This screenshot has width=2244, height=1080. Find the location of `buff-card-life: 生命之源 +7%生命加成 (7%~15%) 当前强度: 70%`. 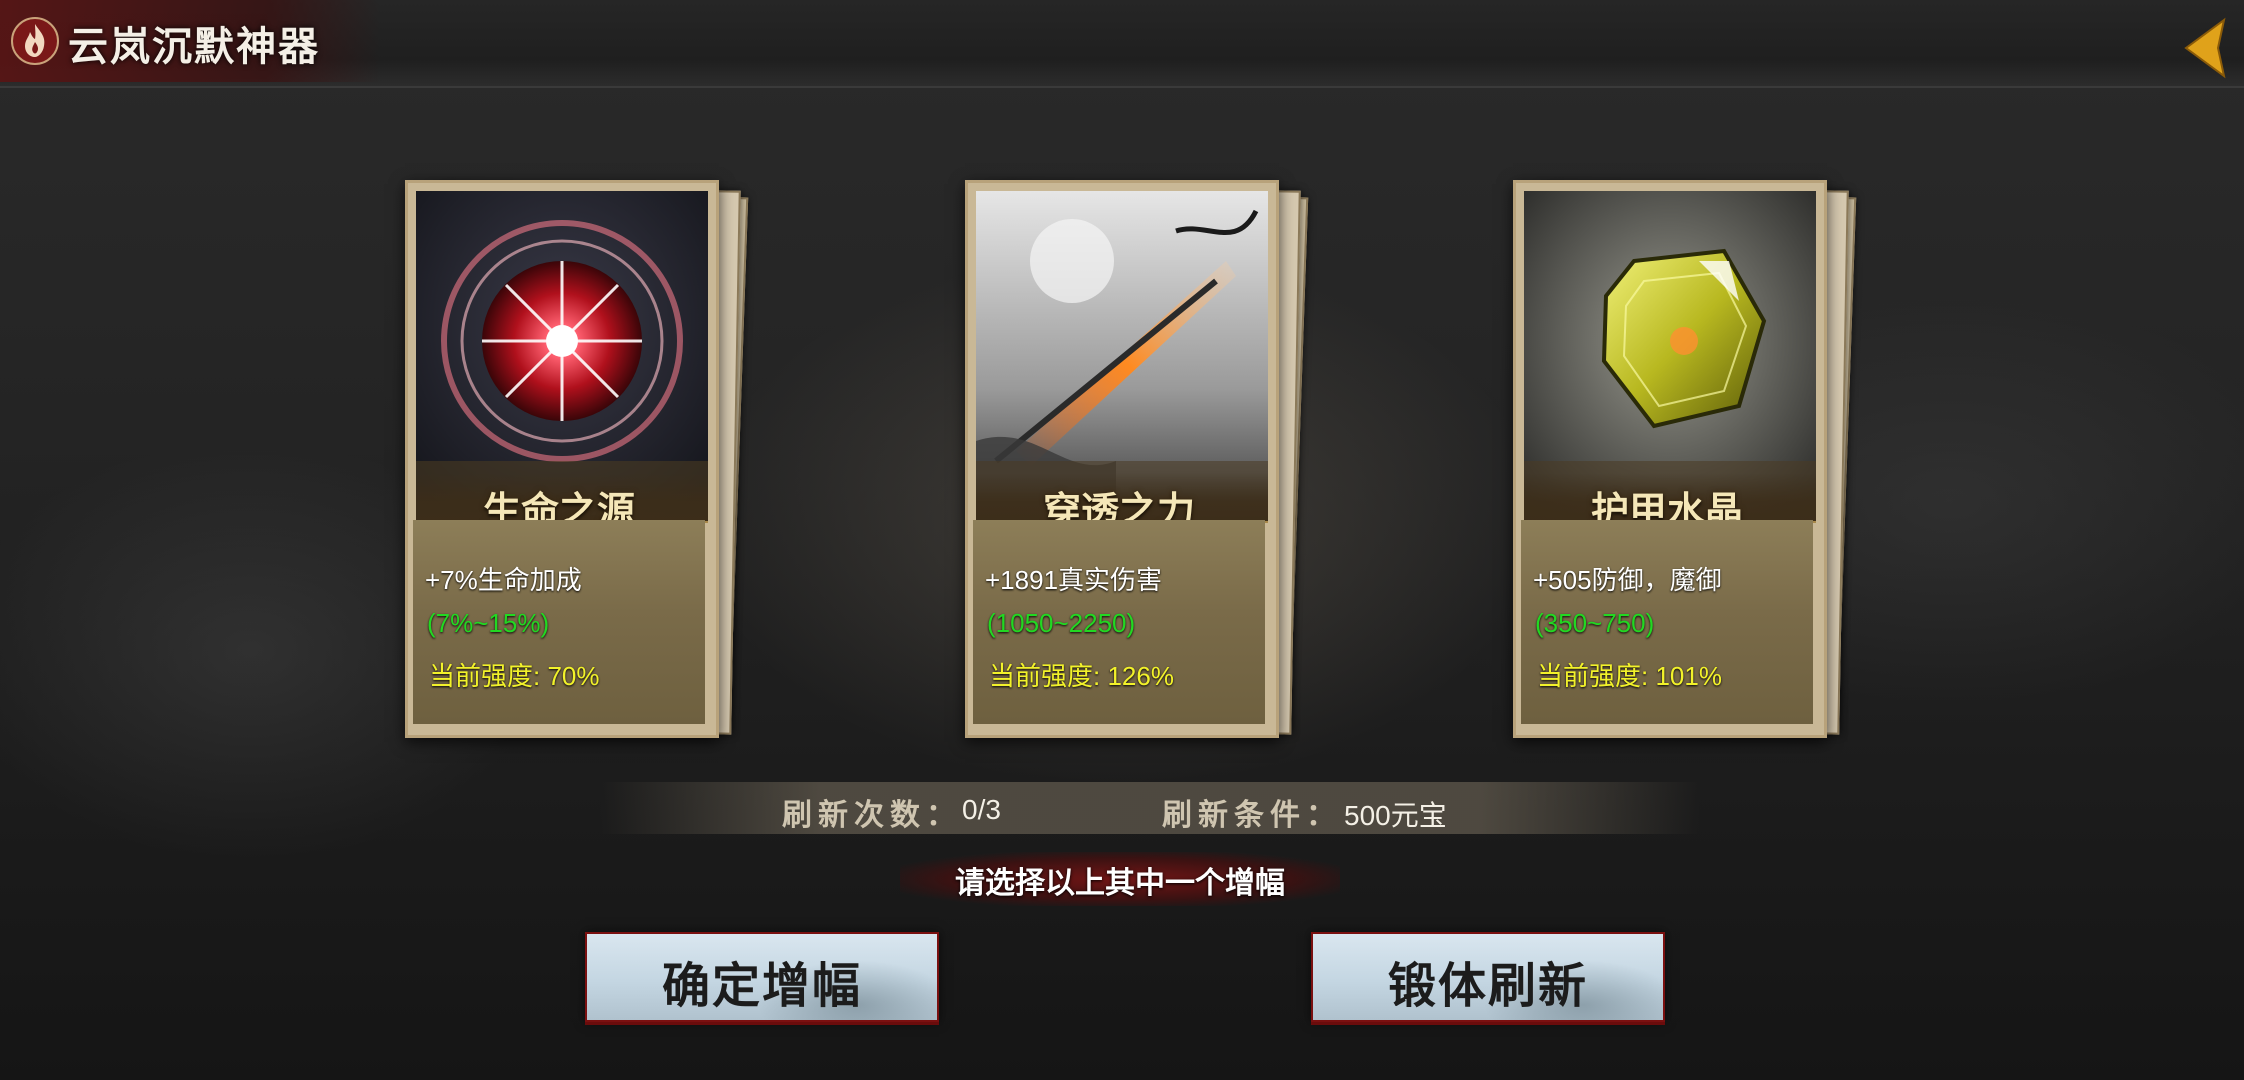

buff-card-life: 生命之源 +7%生命加成 (7%~15%) 当前强度: 70% is located at coordinates (577, 462).